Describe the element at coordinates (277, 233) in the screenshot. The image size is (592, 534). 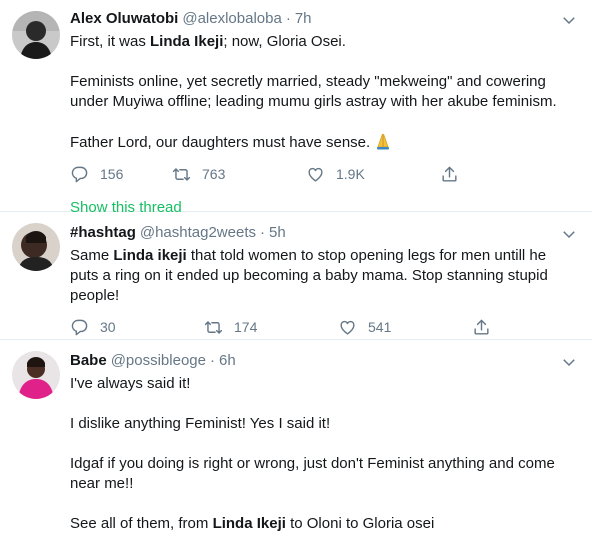
I see `timestamp: 5h` at that location.